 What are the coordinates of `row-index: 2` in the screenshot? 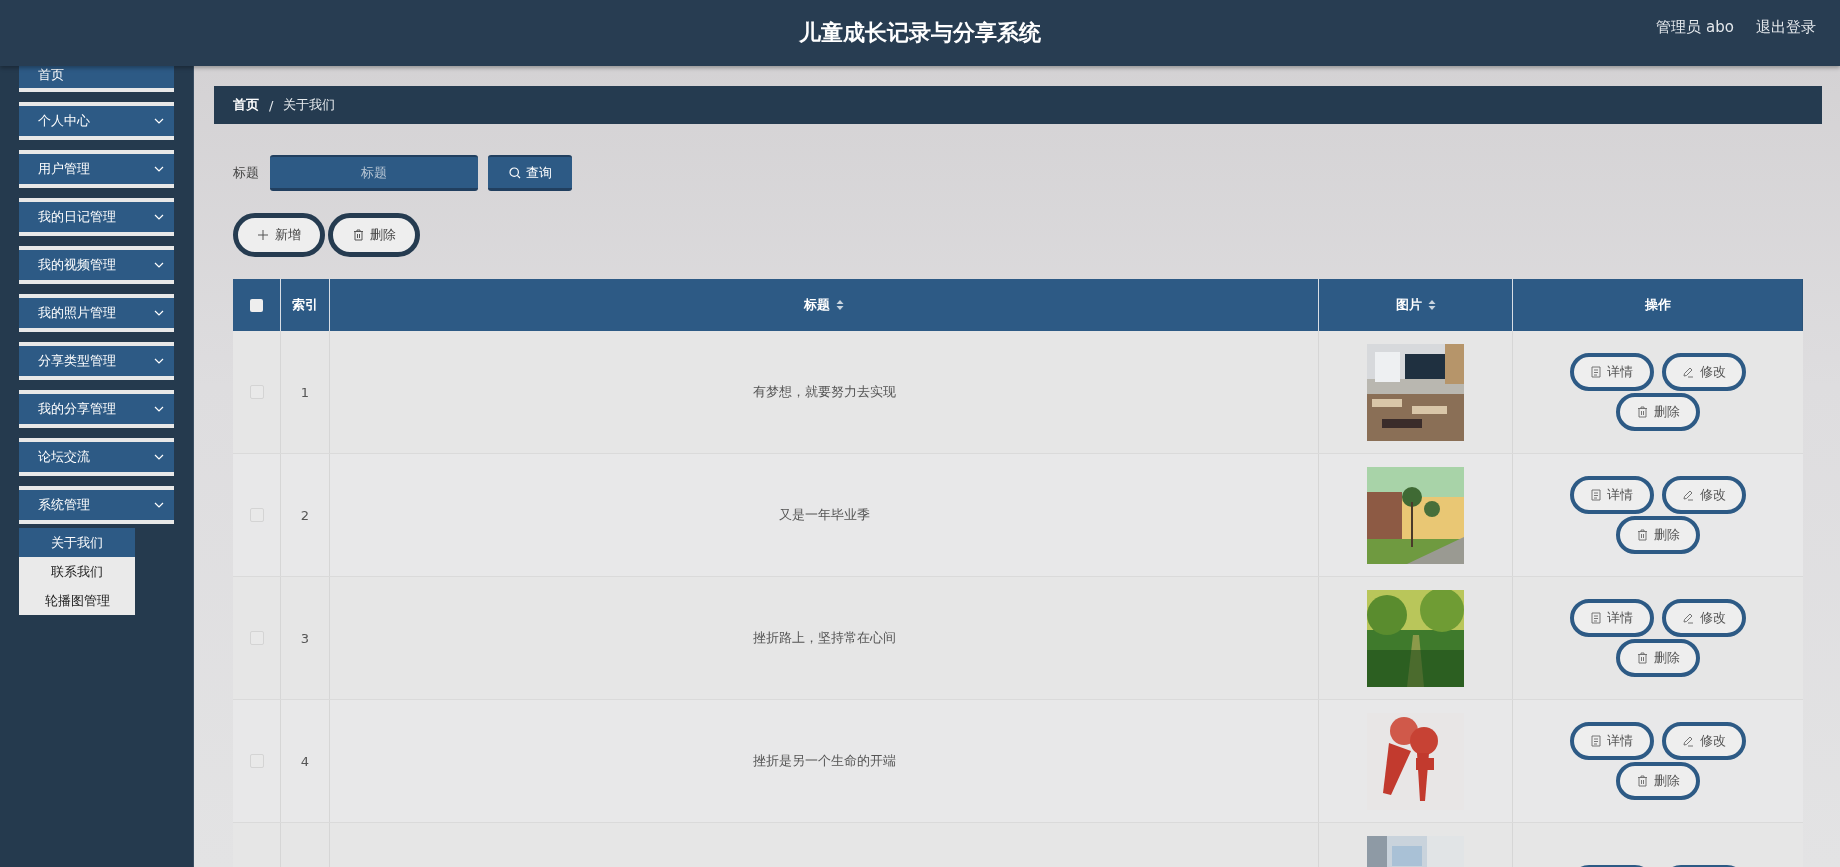 It's located at (305, 515).